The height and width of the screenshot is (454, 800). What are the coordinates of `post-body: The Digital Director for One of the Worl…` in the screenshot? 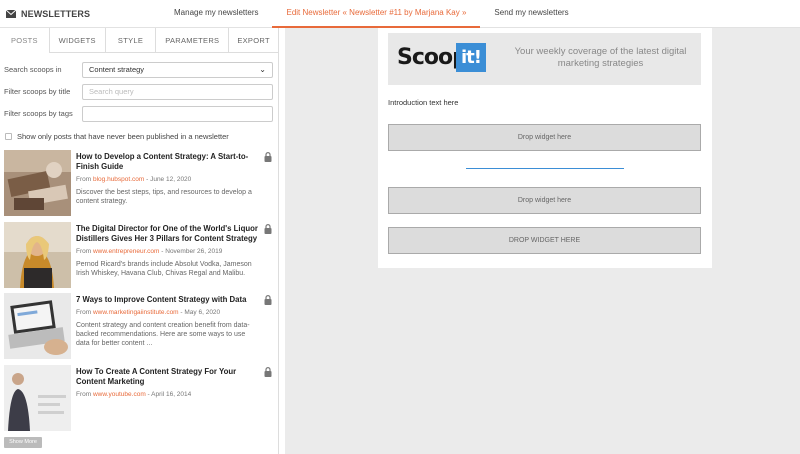 It's located at (167, 251).